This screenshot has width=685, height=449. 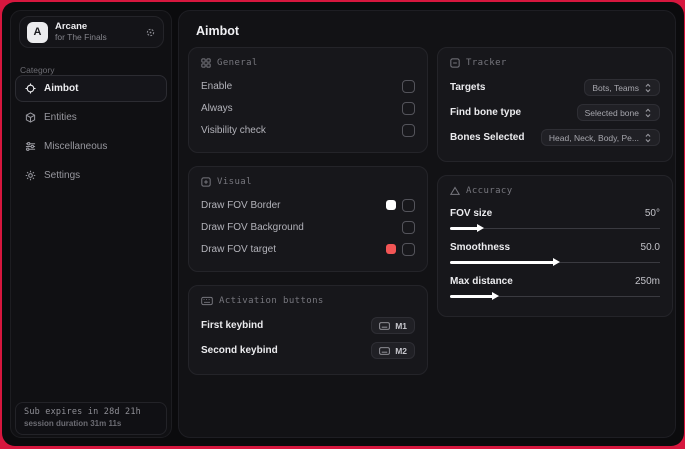 What do you see at coordinates (232, 325) in the screenshot?
I see `setting-label: First keybind` at bounding box center [232, 325].